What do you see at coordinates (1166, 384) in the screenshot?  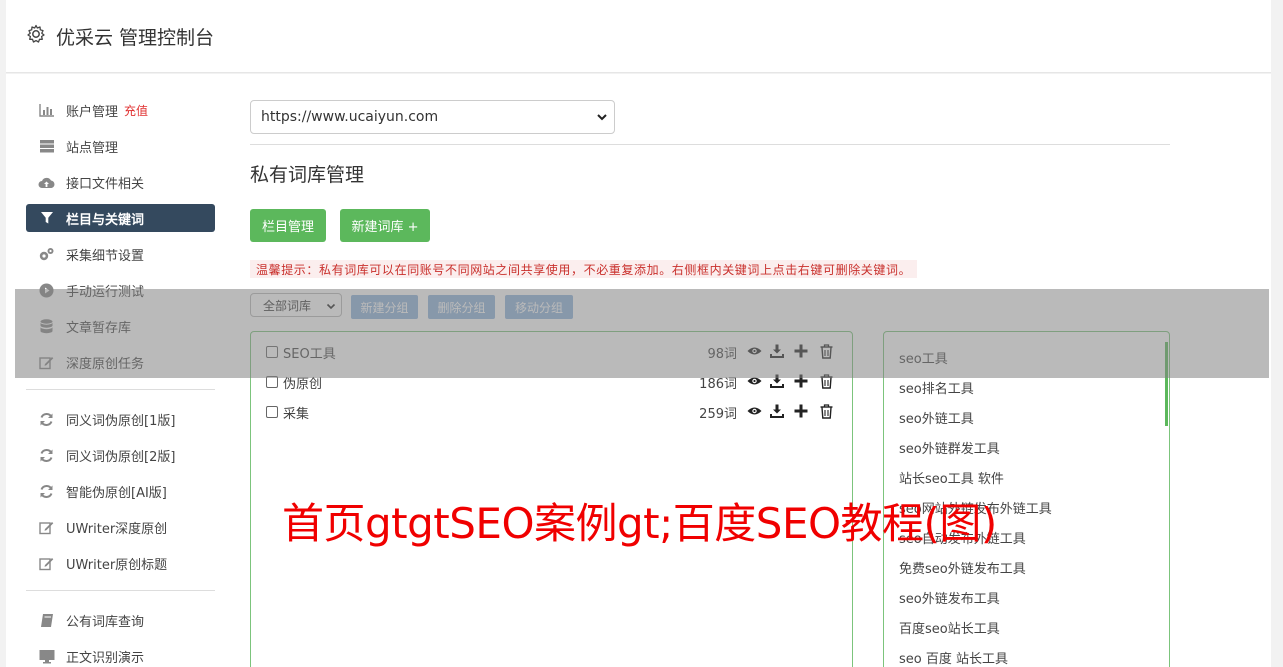 I see `keyword-scrollbar` at bounding box center [1166, 384].